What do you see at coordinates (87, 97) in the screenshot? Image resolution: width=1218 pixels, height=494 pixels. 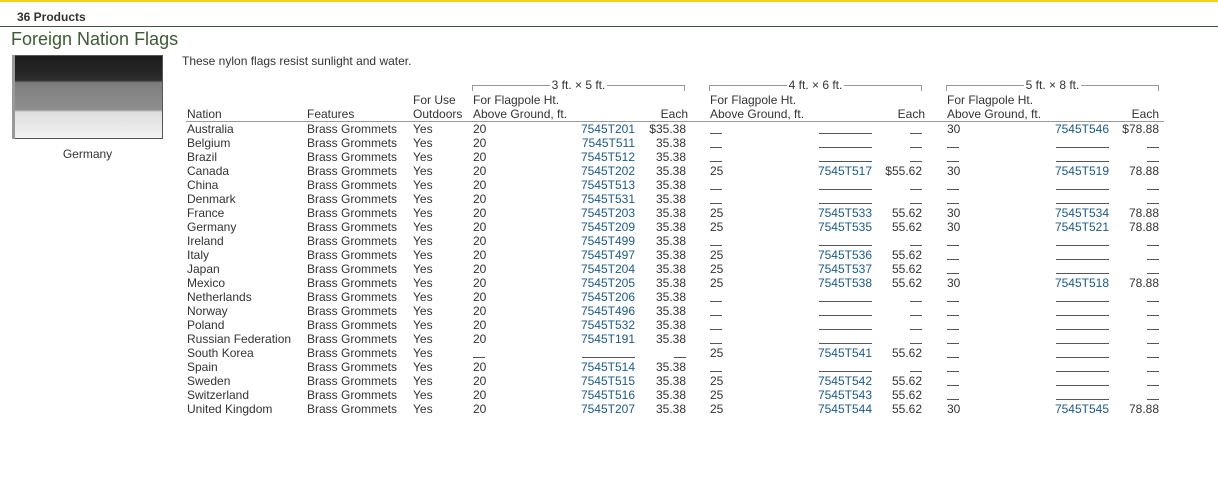 I see `flag-image` at bounding box center [87, 97].